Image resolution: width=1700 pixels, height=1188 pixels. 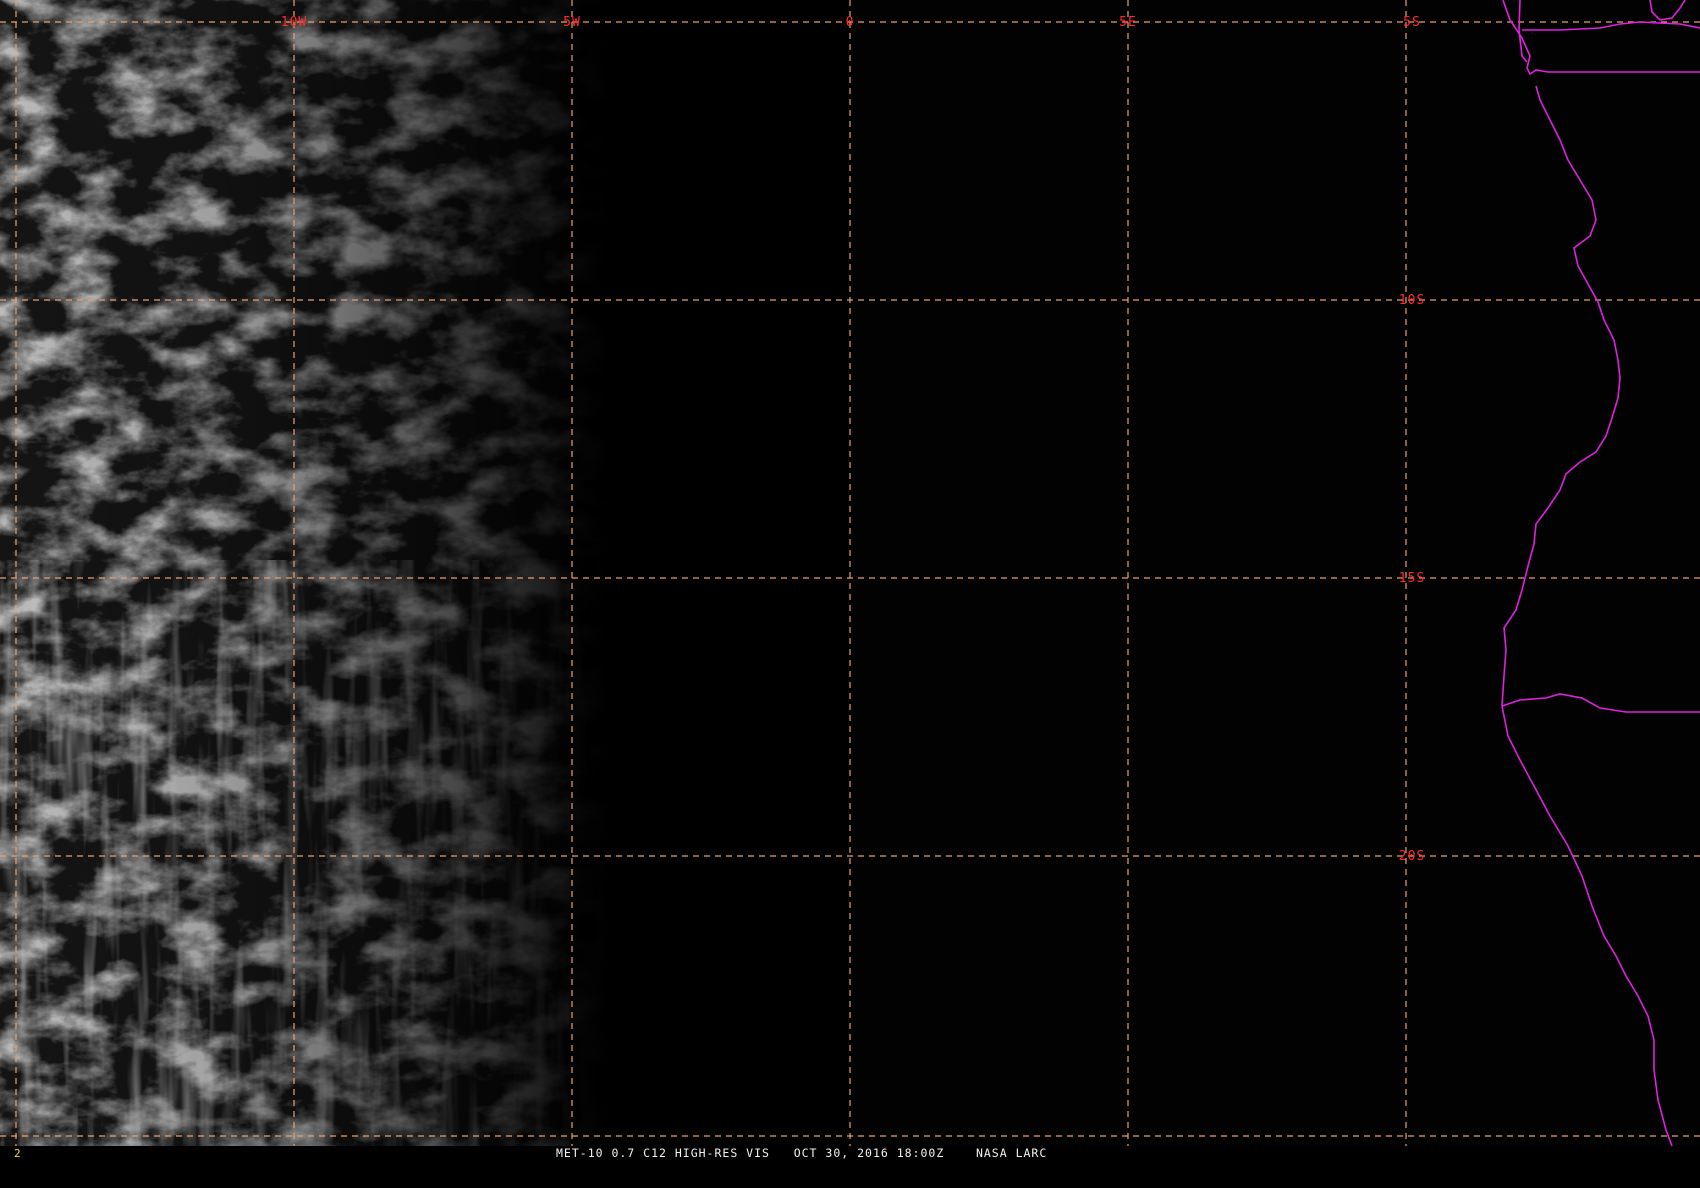 I want to click on latitude-label: 20S, so click(x=1412, y=856).